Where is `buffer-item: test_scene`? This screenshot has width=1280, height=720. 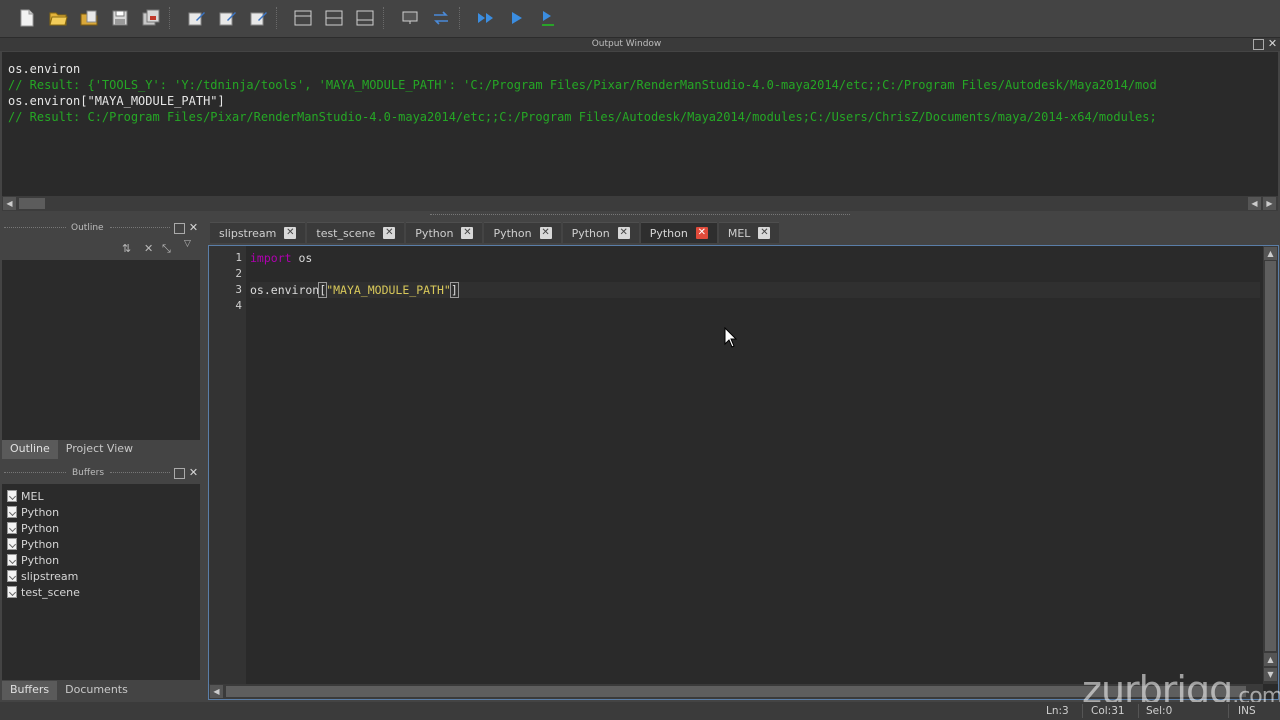
buffer-item: test_scene is located at coordinates (101, 592).